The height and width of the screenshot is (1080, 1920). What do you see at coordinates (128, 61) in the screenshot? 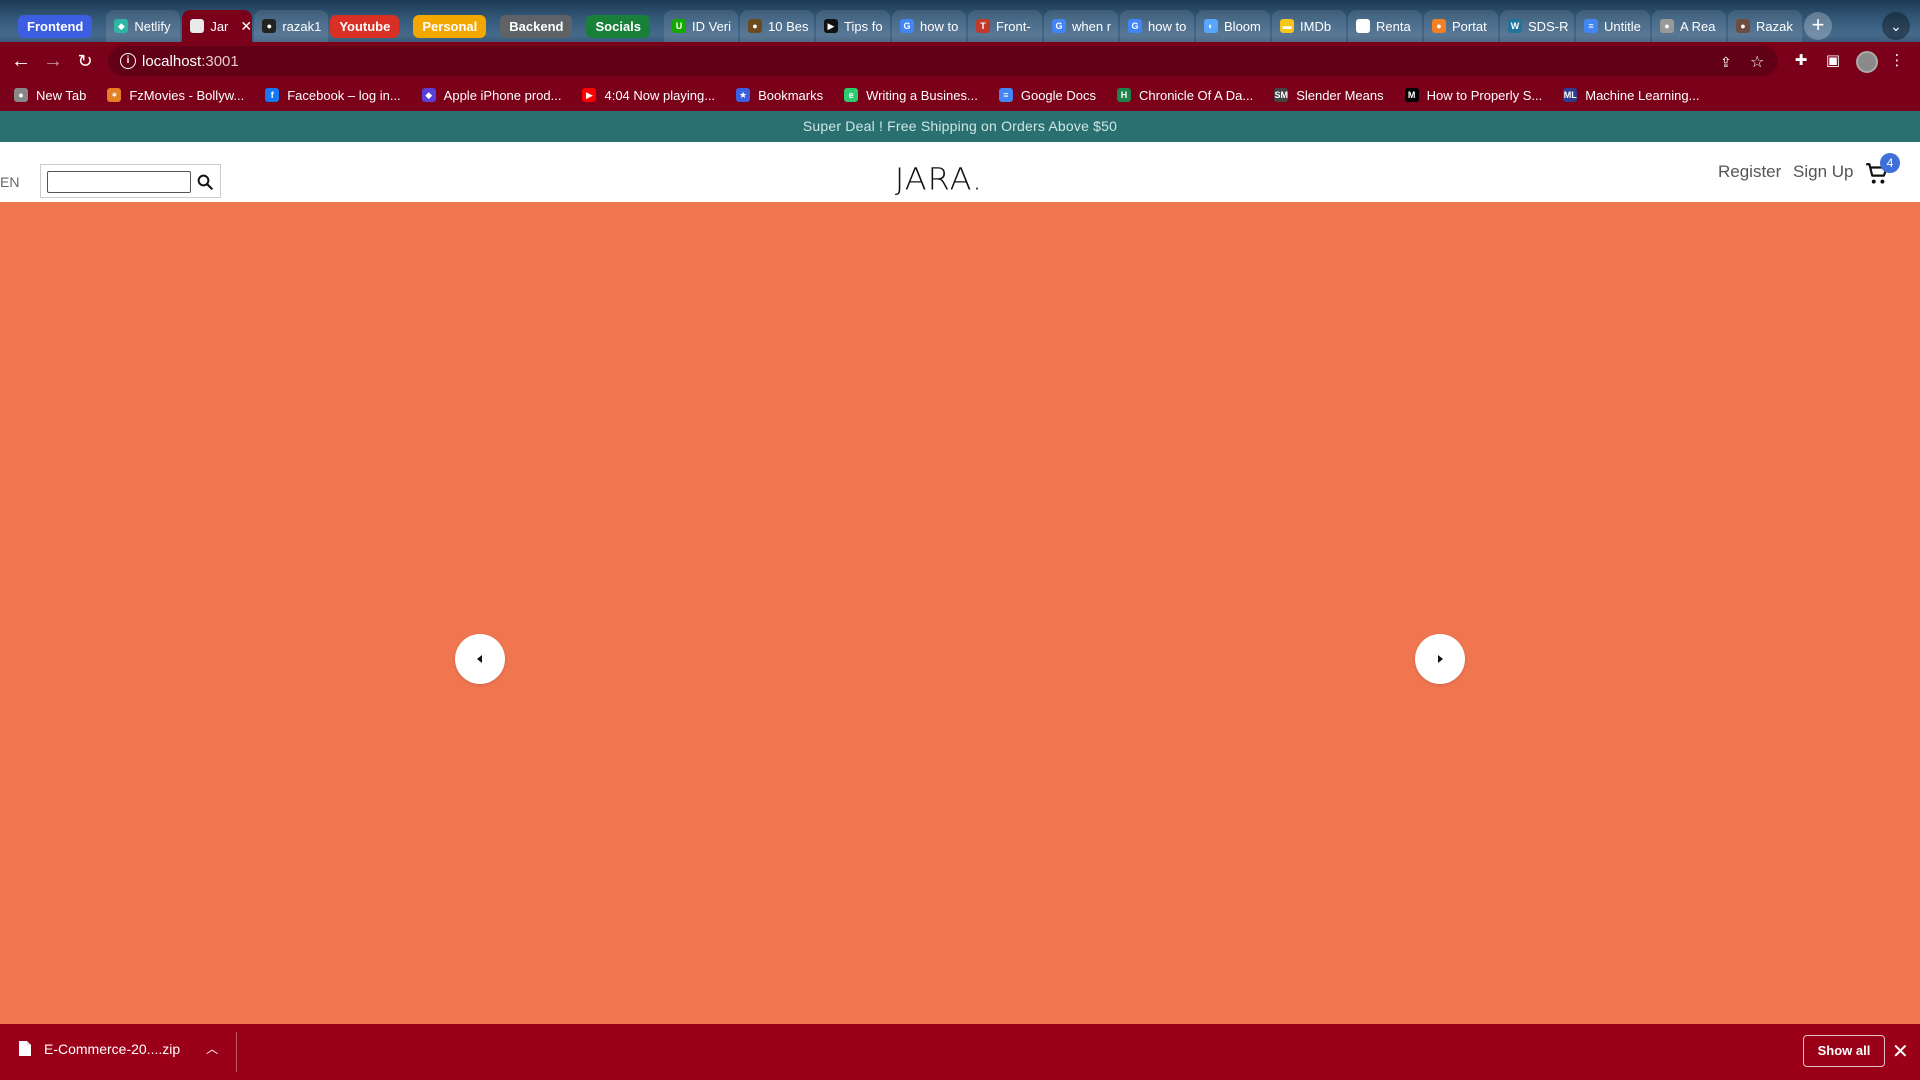
I see `site-info-icon: i` at bounding box center [128, 61].